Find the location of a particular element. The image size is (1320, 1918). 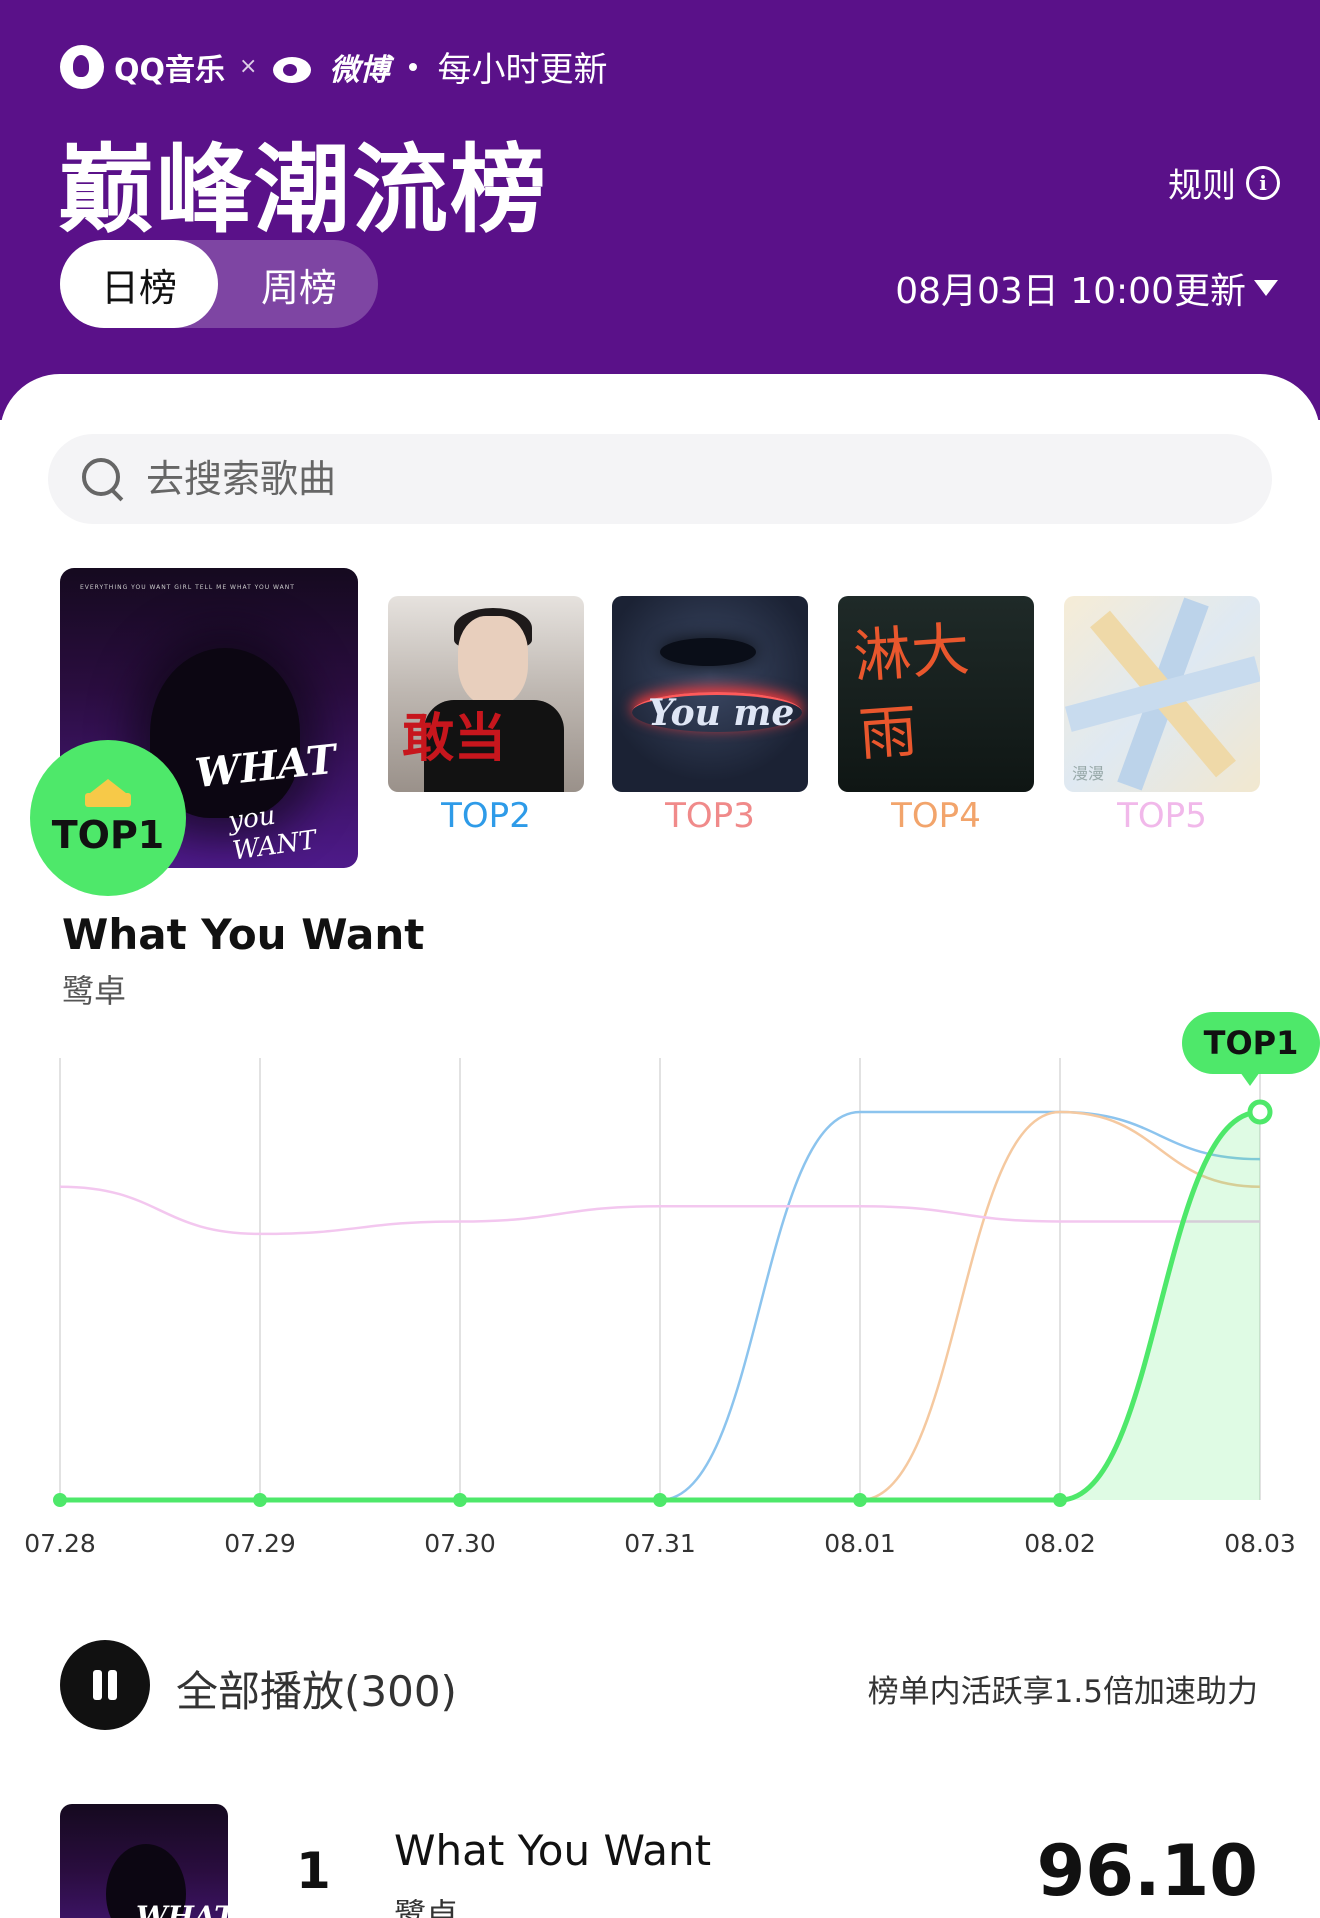

brand-row: QQ音乐 × 微博 每小时更新 is located at coordinates (333, 66).